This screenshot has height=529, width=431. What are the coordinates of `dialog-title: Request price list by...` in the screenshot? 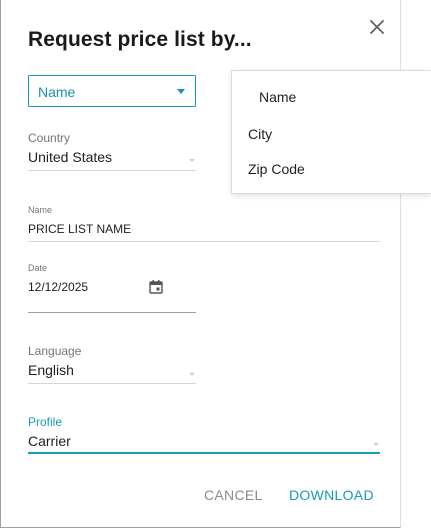 It's located at (140, 39).